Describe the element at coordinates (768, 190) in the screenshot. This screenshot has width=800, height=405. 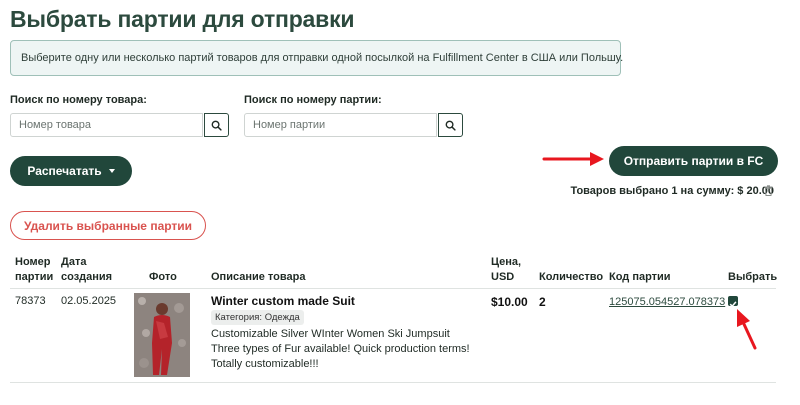
I see `trash-icon` at that location.